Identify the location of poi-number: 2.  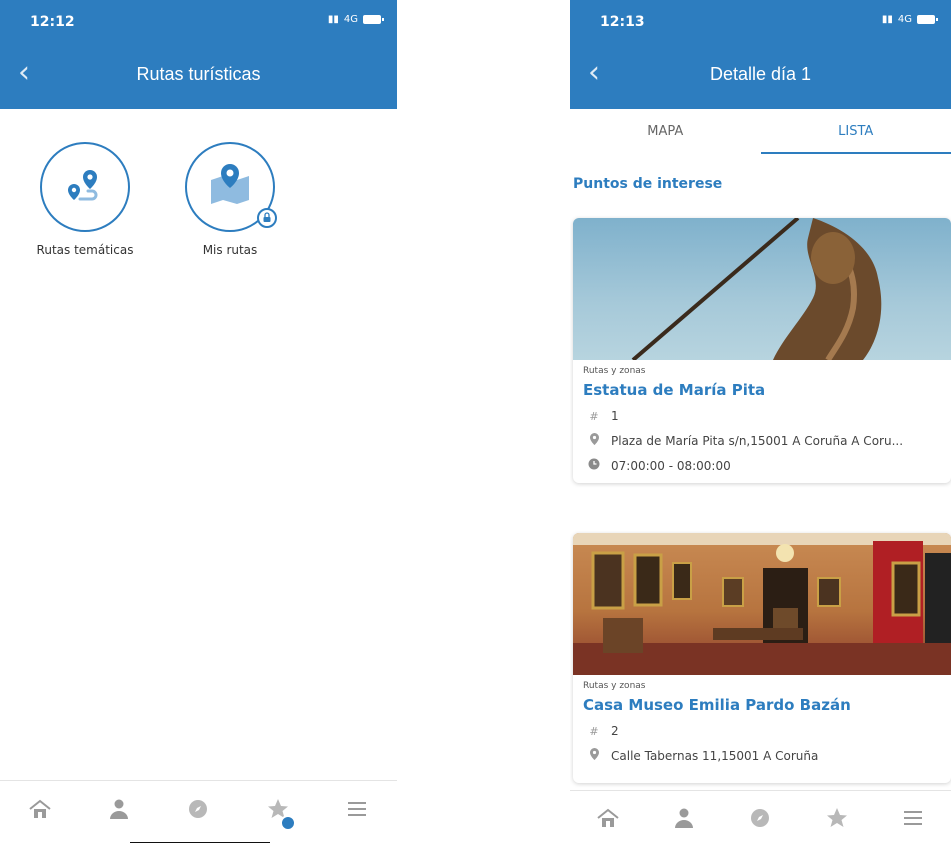
(615, 731).